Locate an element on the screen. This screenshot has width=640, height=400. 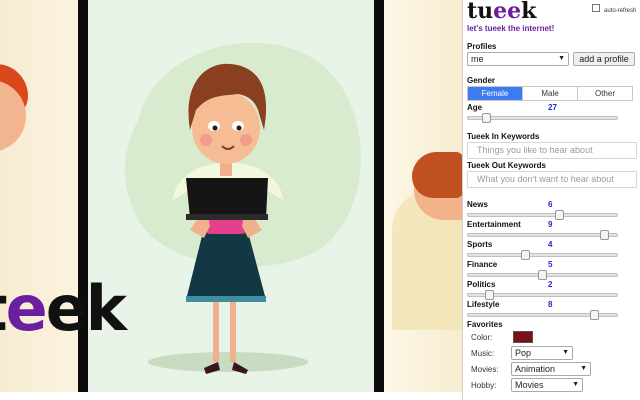
age-slider-thumb is located at coordinates (486, 118).